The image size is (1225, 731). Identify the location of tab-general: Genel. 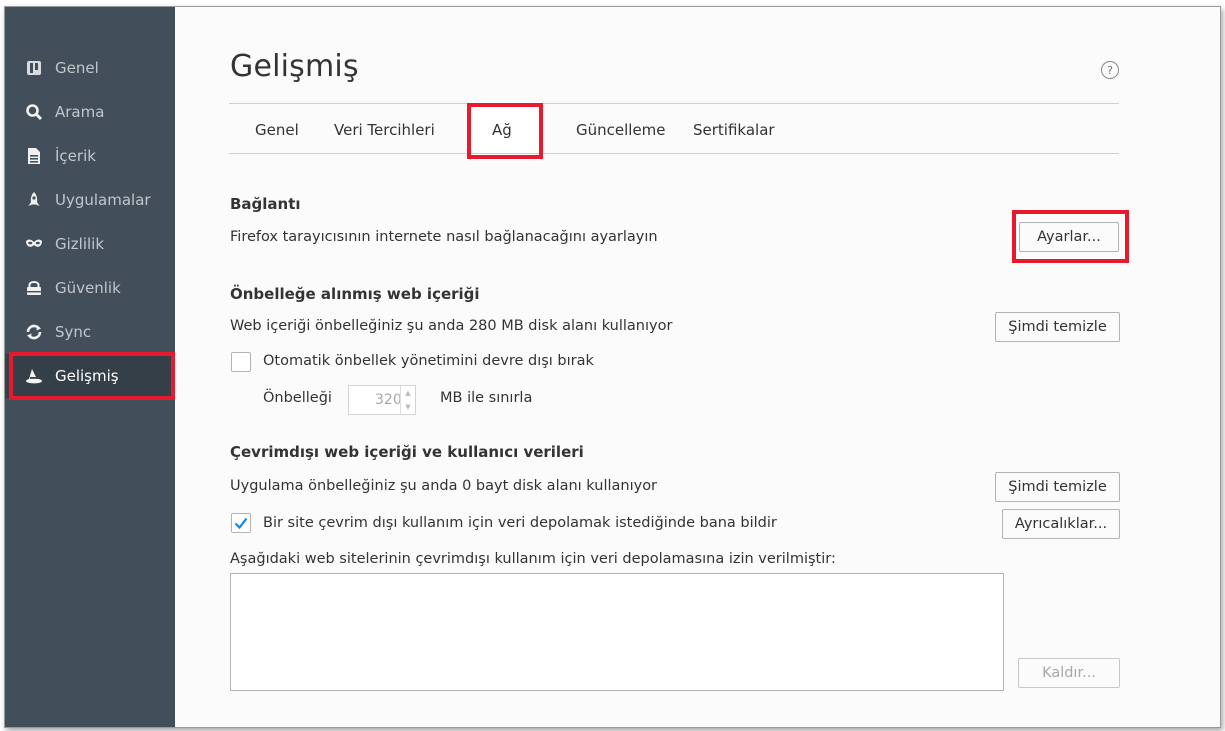
(277, 130).